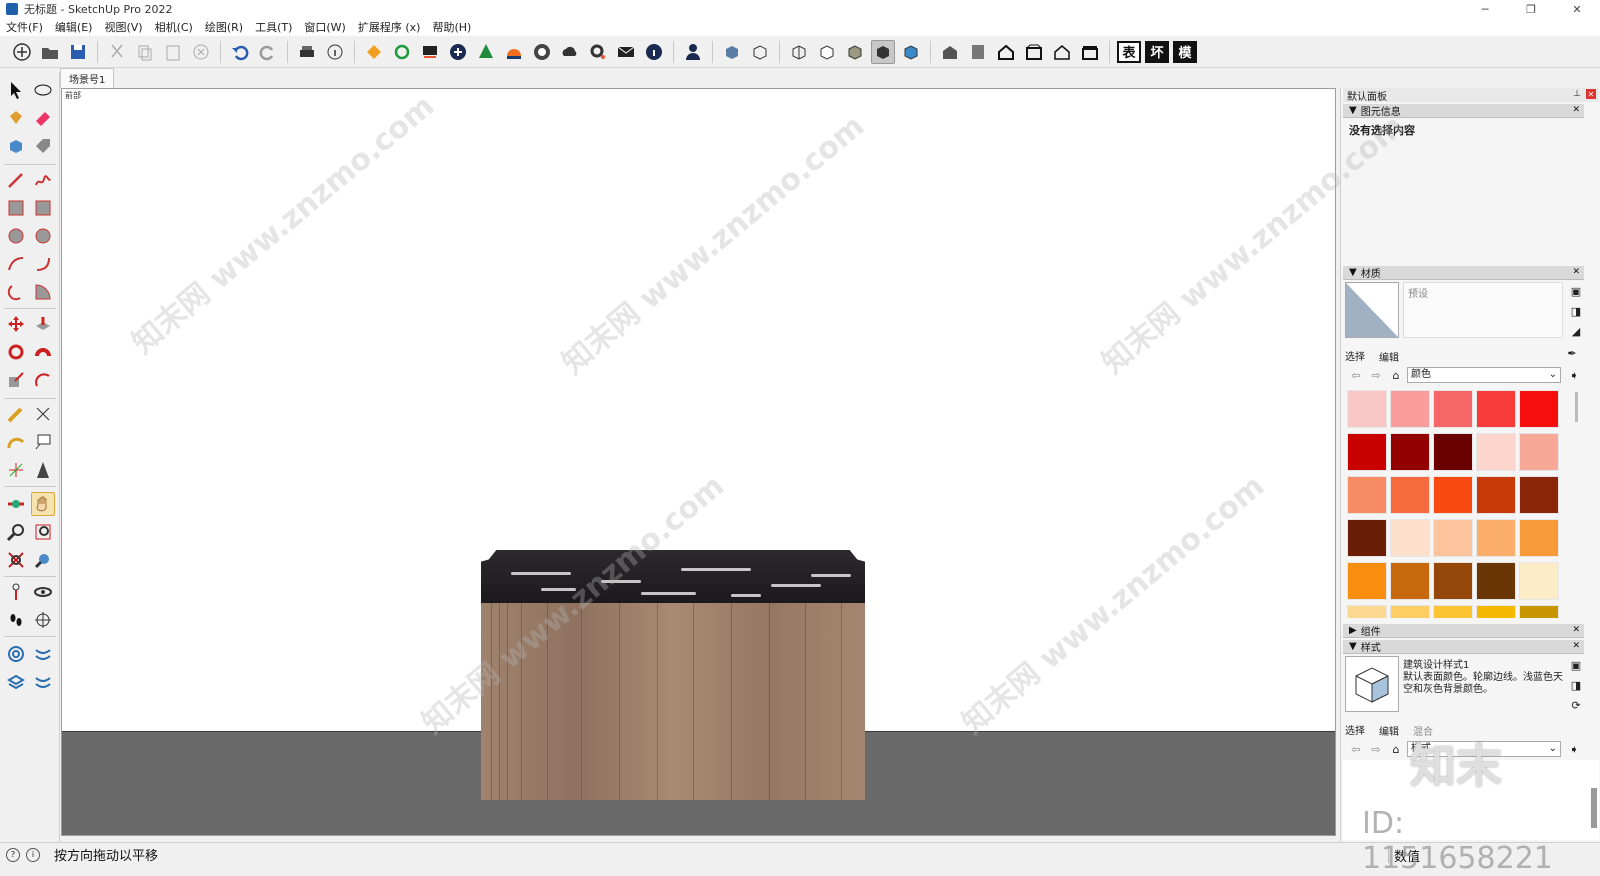 The width and height of the screenshot is (1600, 876). What do you see at coordinates (174, 27) in the screenshot?
I see `menu-camera: 相机(C)` at bounding box center [174, 27].